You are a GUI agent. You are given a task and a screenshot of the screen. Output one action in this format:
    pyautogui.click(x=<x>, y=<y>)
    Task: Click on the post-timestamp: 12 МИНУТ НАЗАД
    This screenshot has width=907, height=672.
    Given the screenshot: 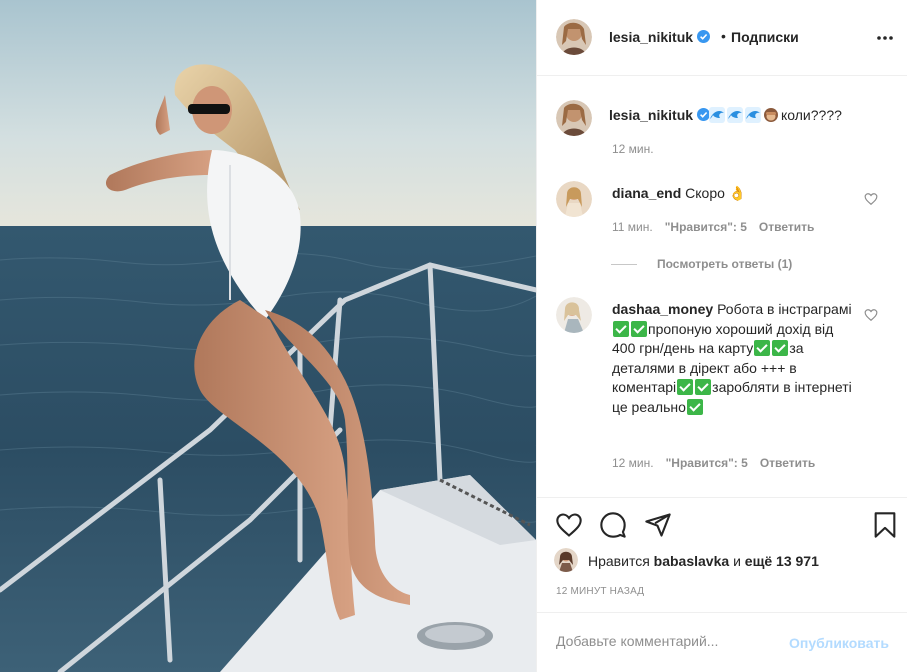 What is the action you would take?
    pyautogui.click(x=600, y=591)
    